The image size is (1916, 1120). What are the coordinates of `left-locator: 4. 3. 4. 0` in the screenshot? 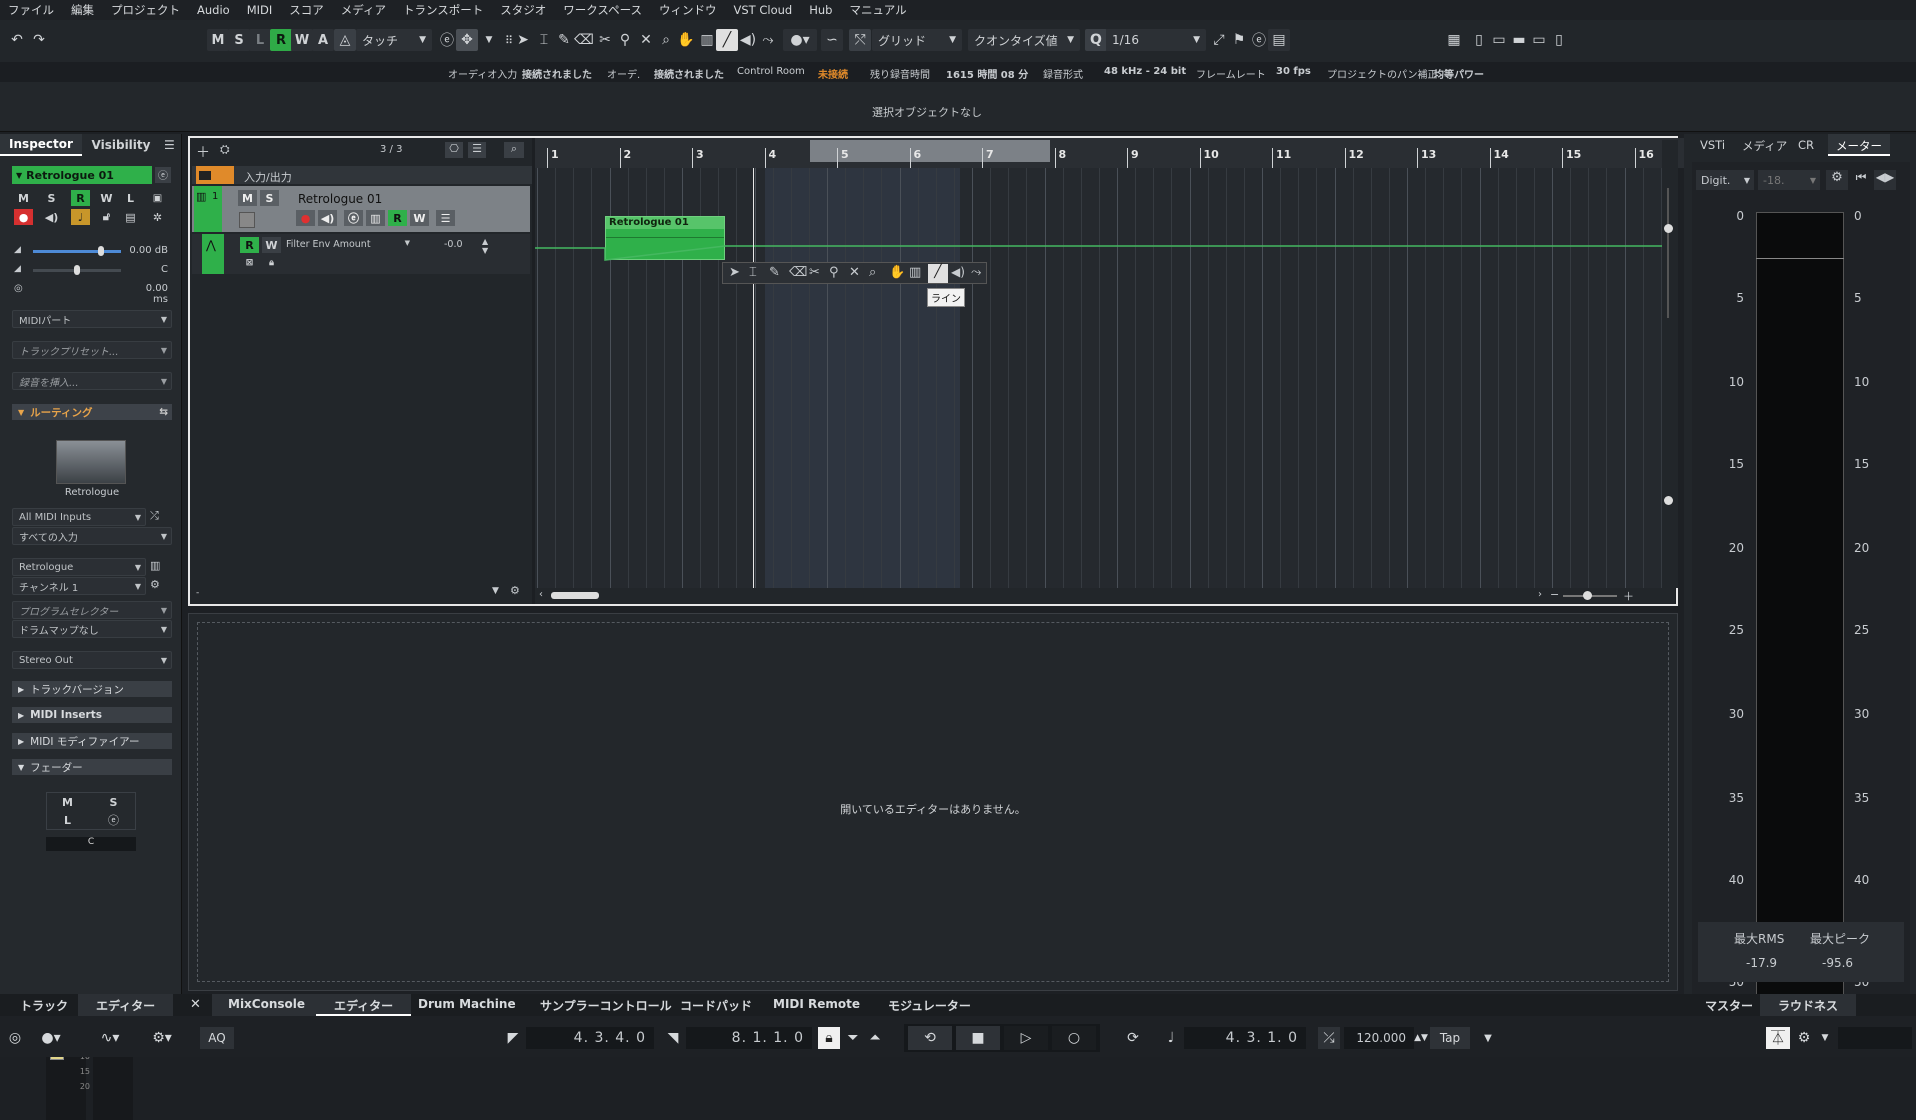 It's located at (590, 1038).